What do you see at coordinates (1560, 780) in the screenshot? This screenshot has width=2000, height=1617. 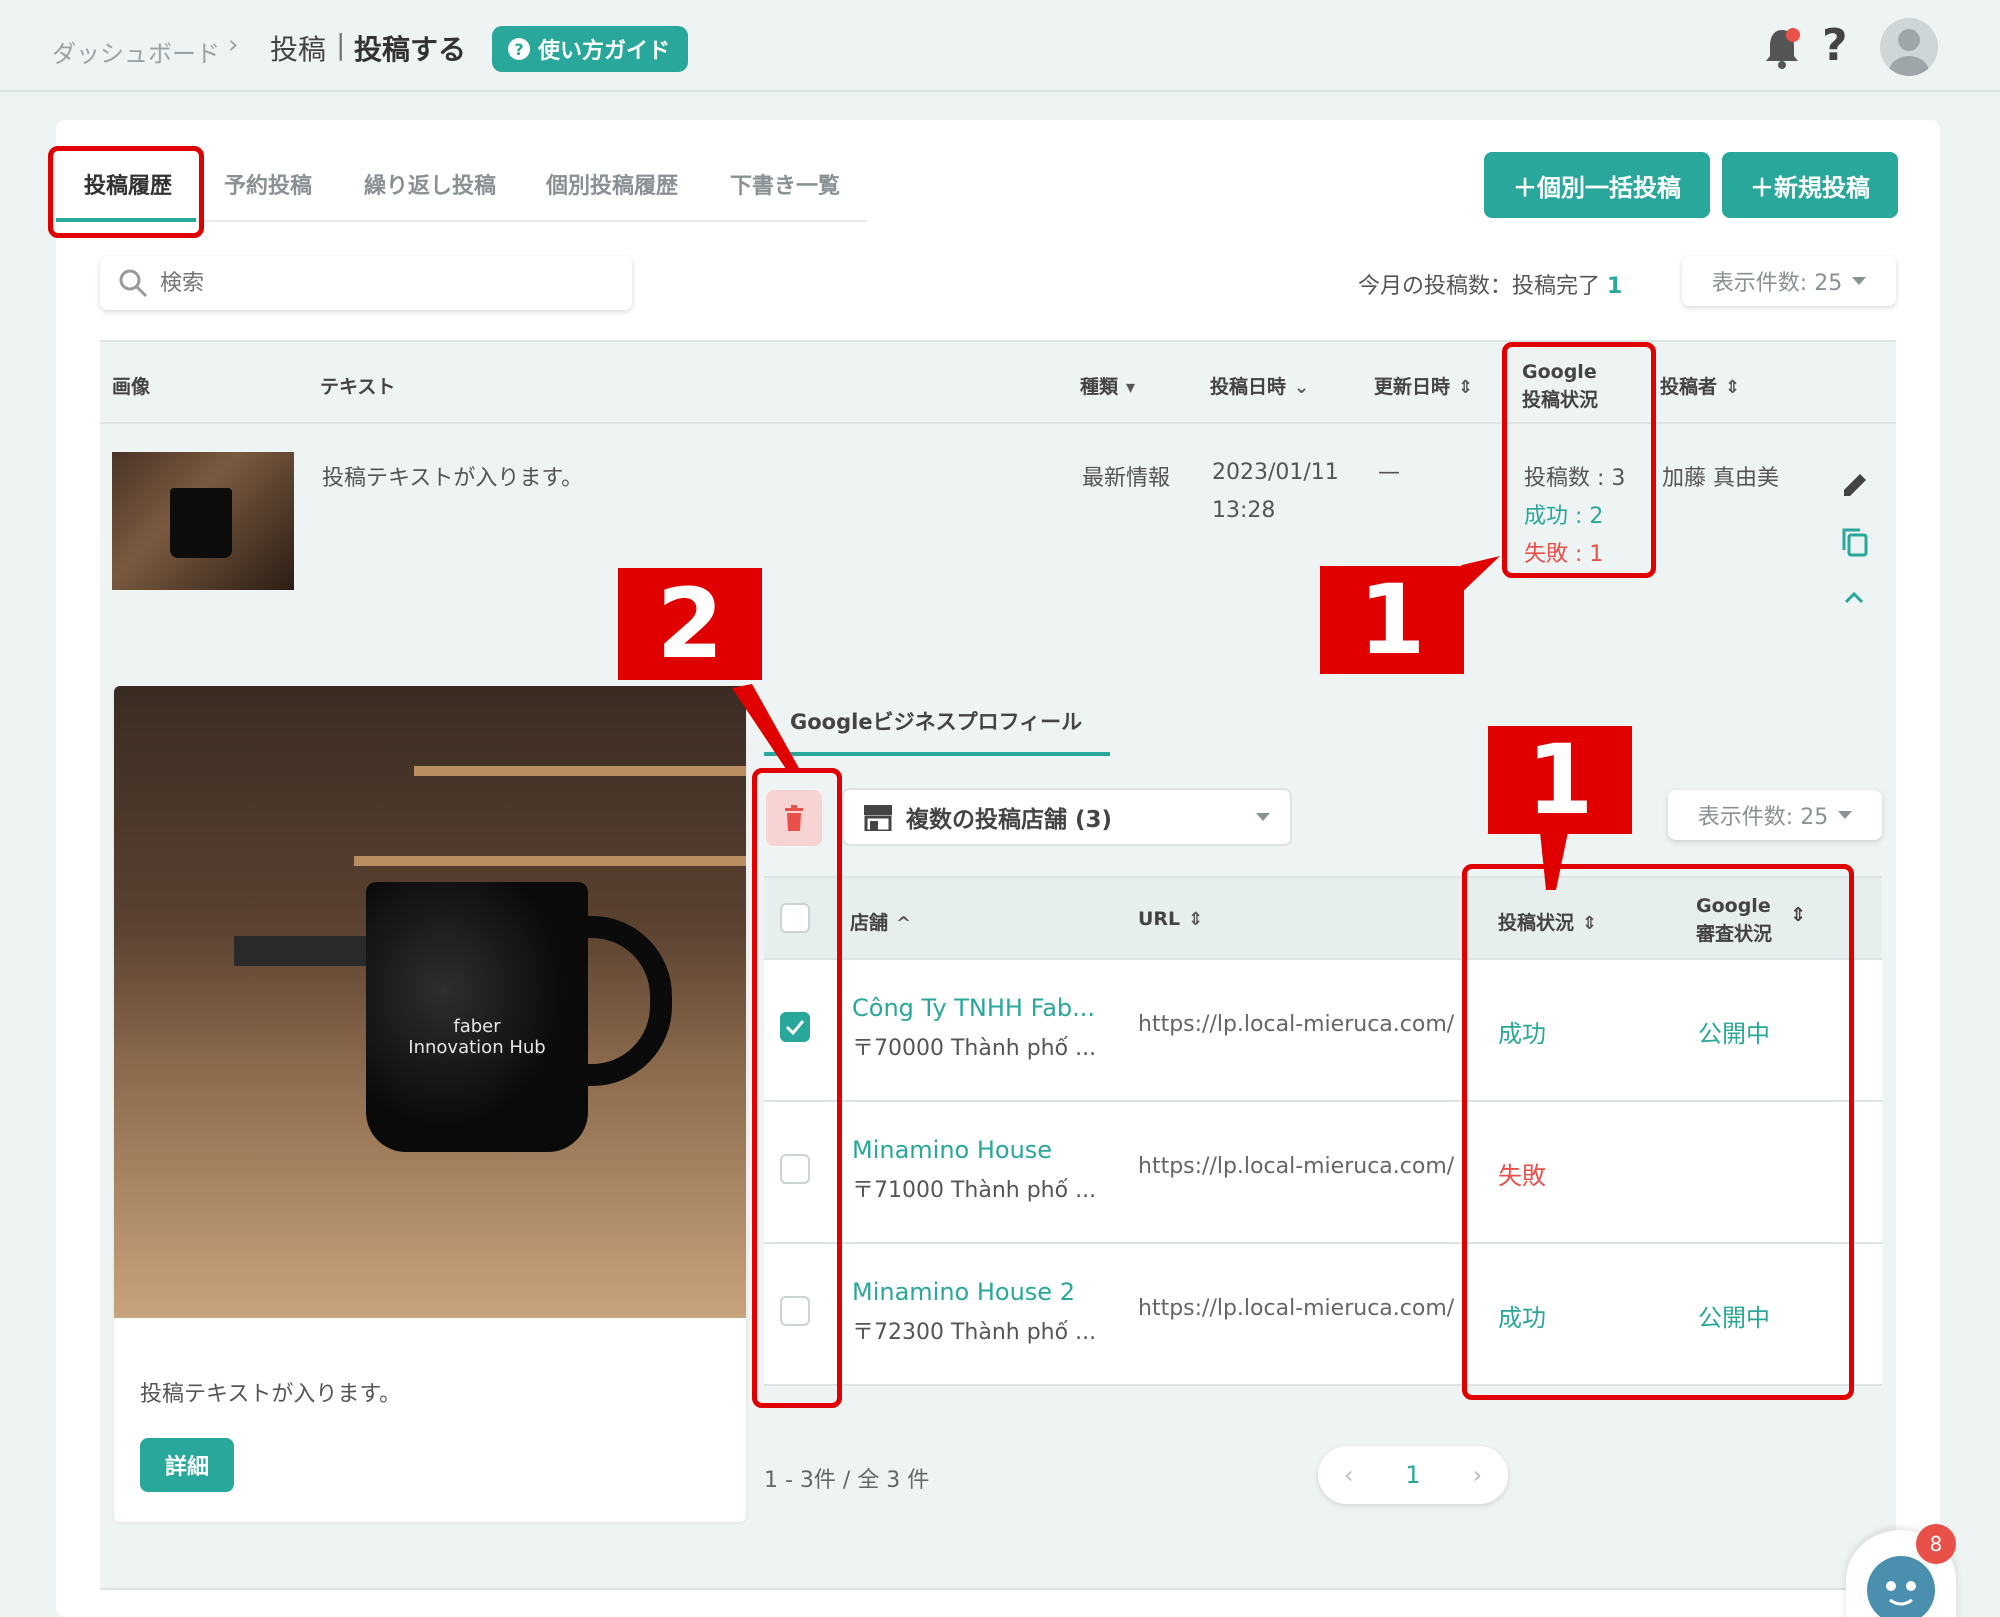 I see `annotation-label-1b: 1` at bounding box center [1560, 780].